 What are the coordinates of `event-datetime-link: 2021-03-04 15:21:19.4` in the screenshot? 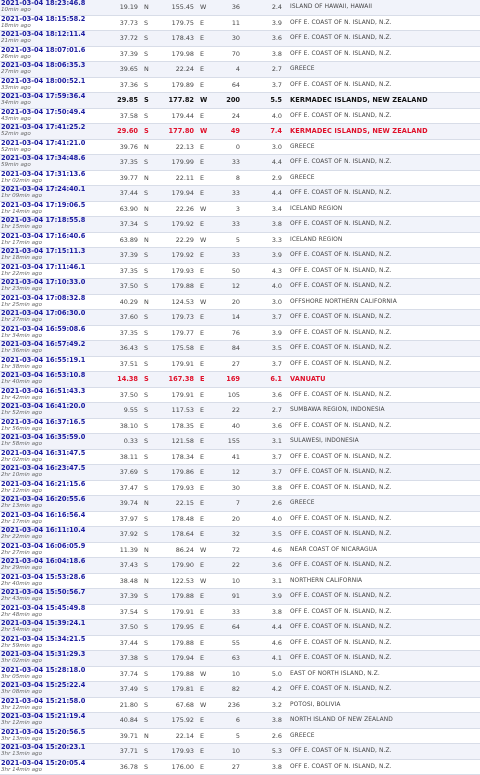 It's located at (54, 716).